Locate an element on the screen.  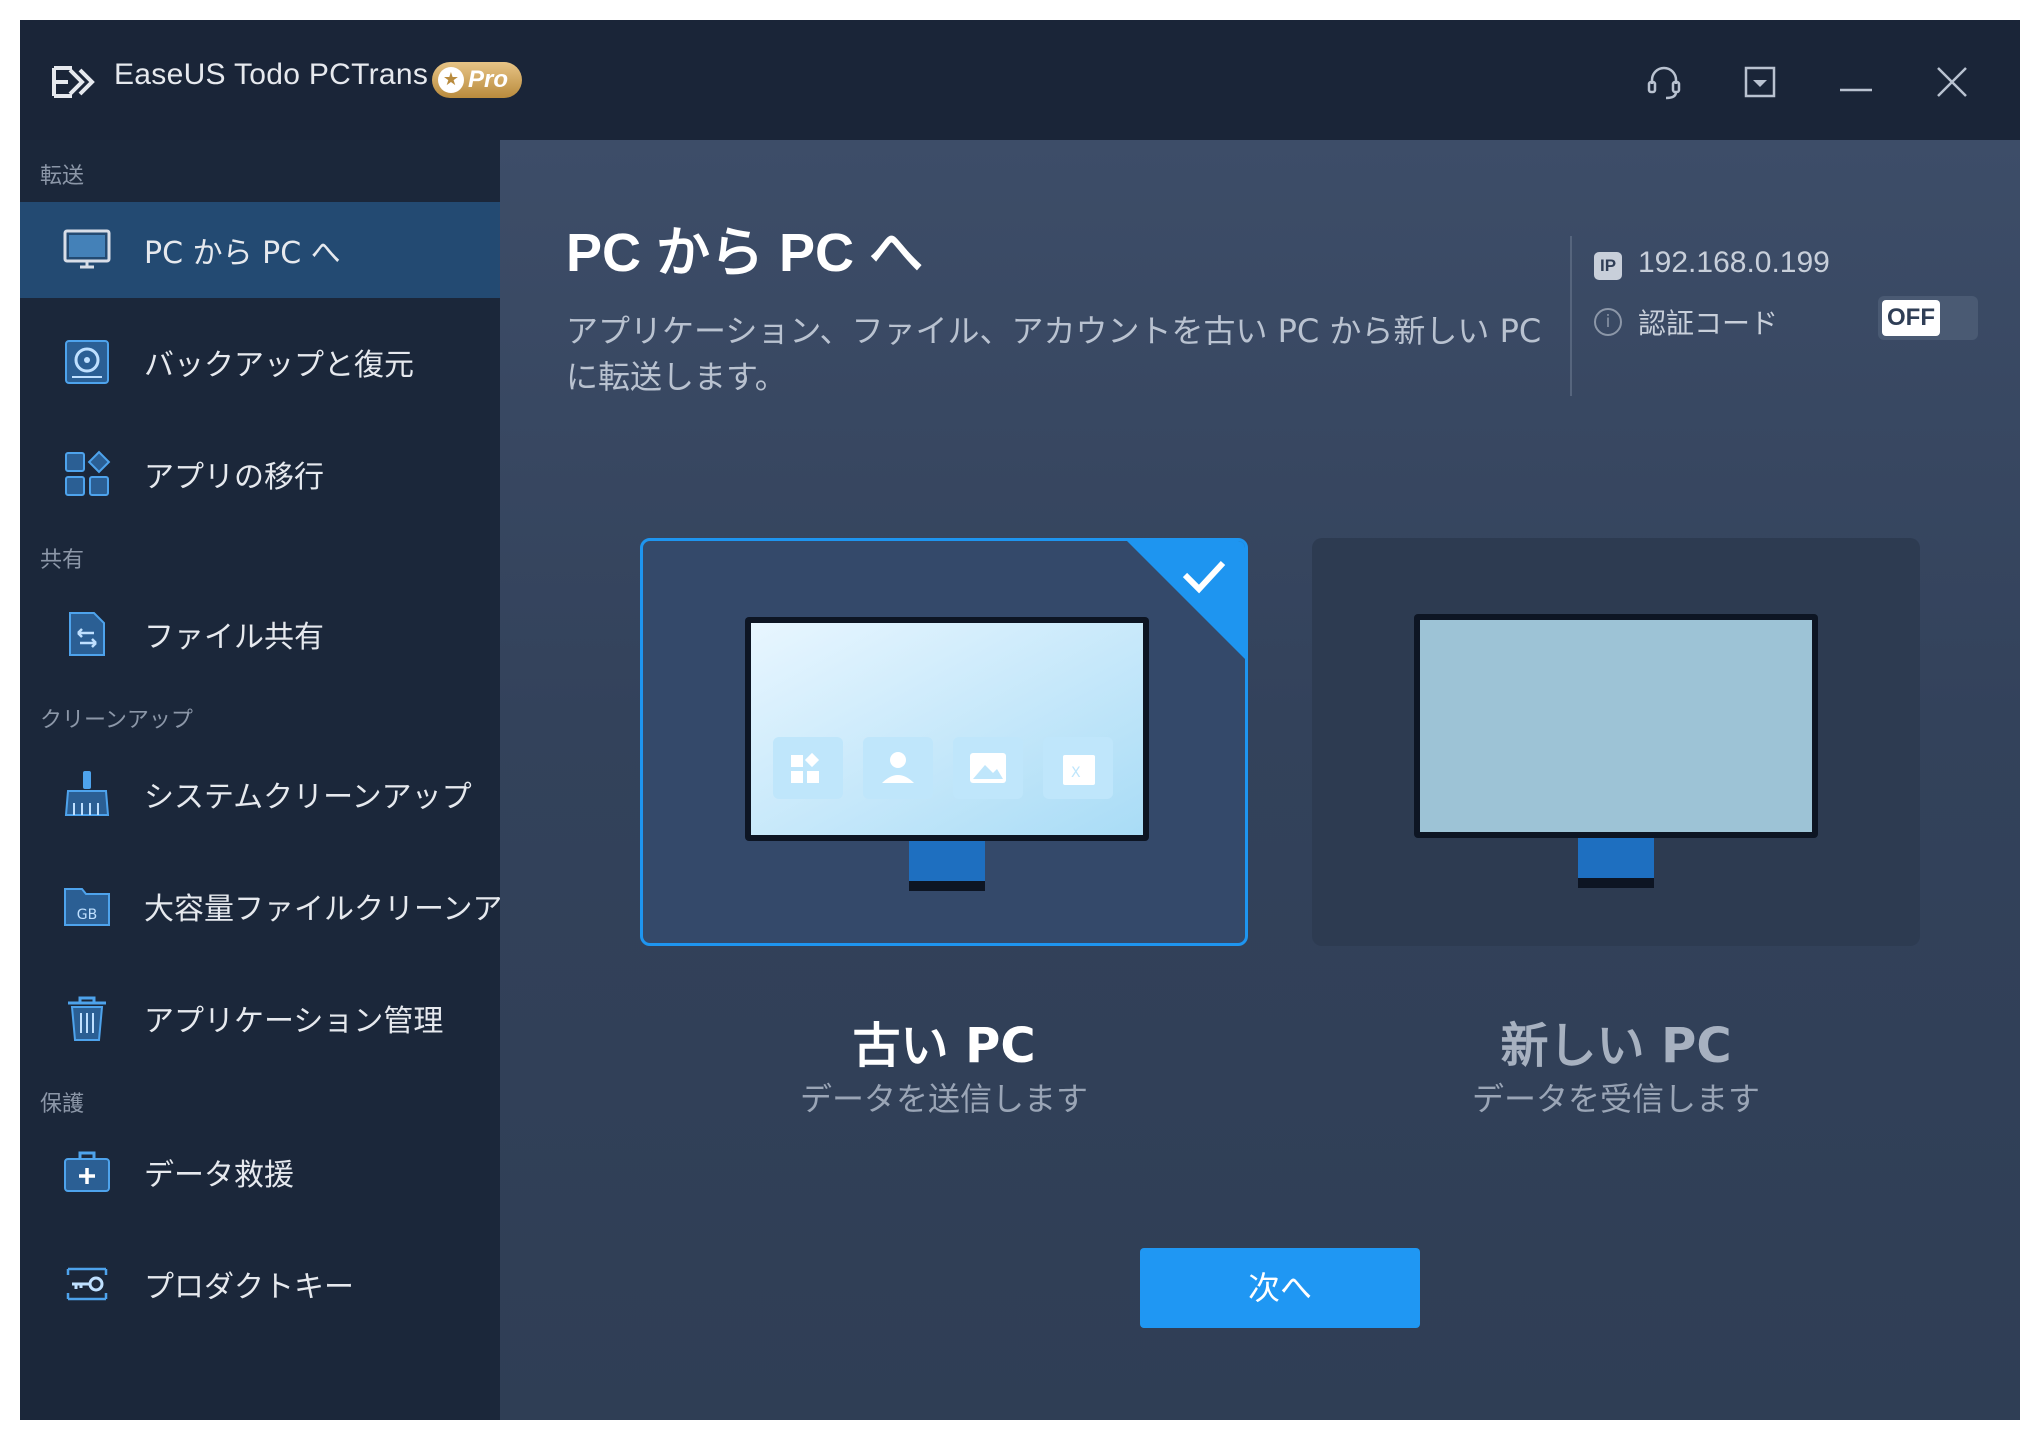
broom-icon is located at coordinates (87, 793).